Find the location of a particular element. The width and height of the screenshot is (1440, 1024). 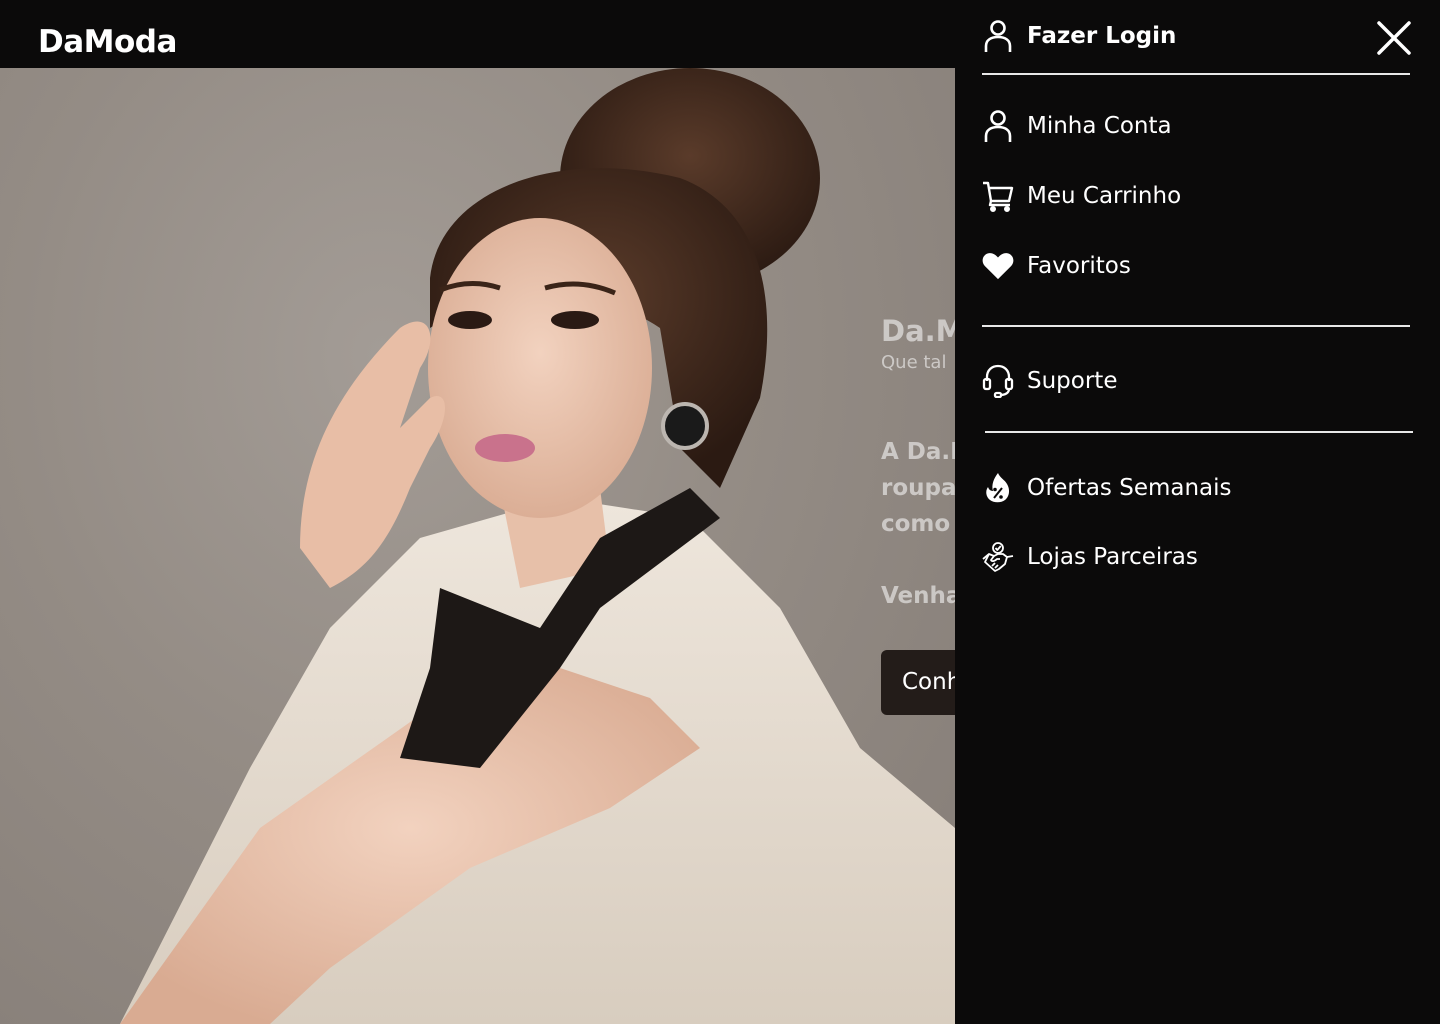

menu-item-label: Favoritos is located at coordinates (1079, 266).